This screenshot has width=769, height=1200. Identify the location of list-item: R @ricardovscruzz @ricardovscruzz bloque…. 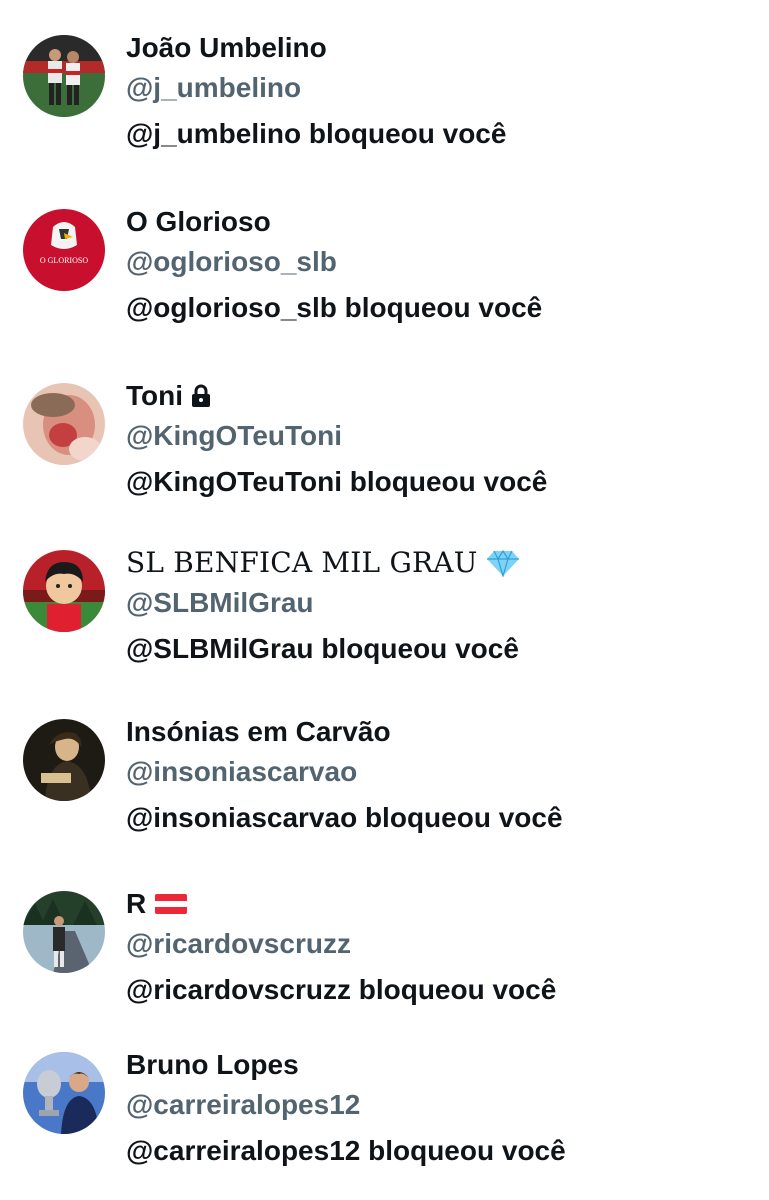
(384, 936).